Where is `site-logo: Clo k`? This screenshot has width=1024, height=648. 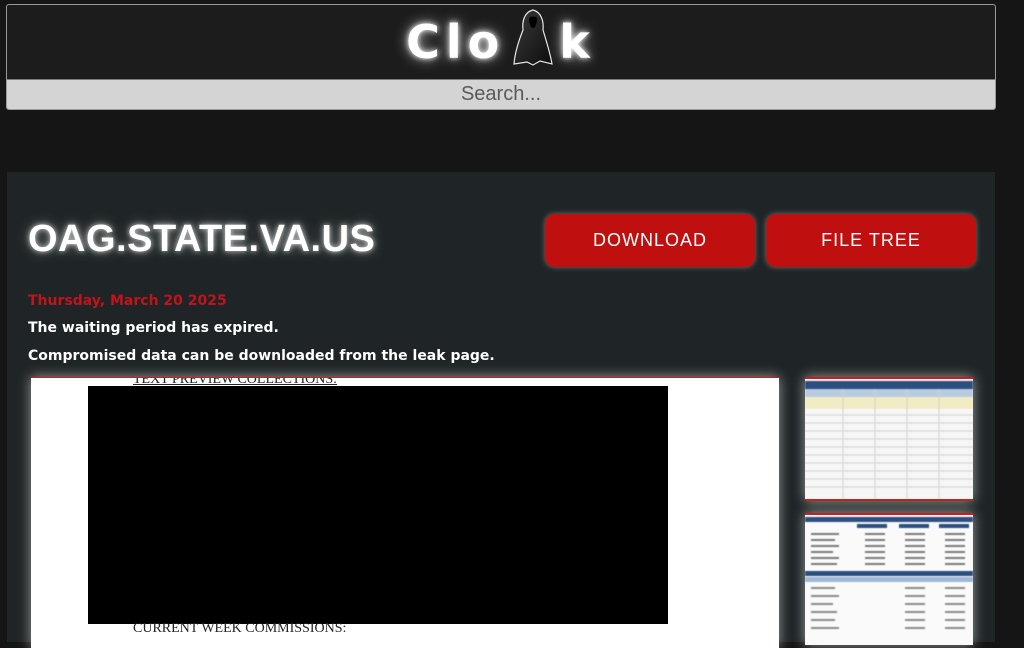 site-logo: Clo k is located at coordinates (501, 42).